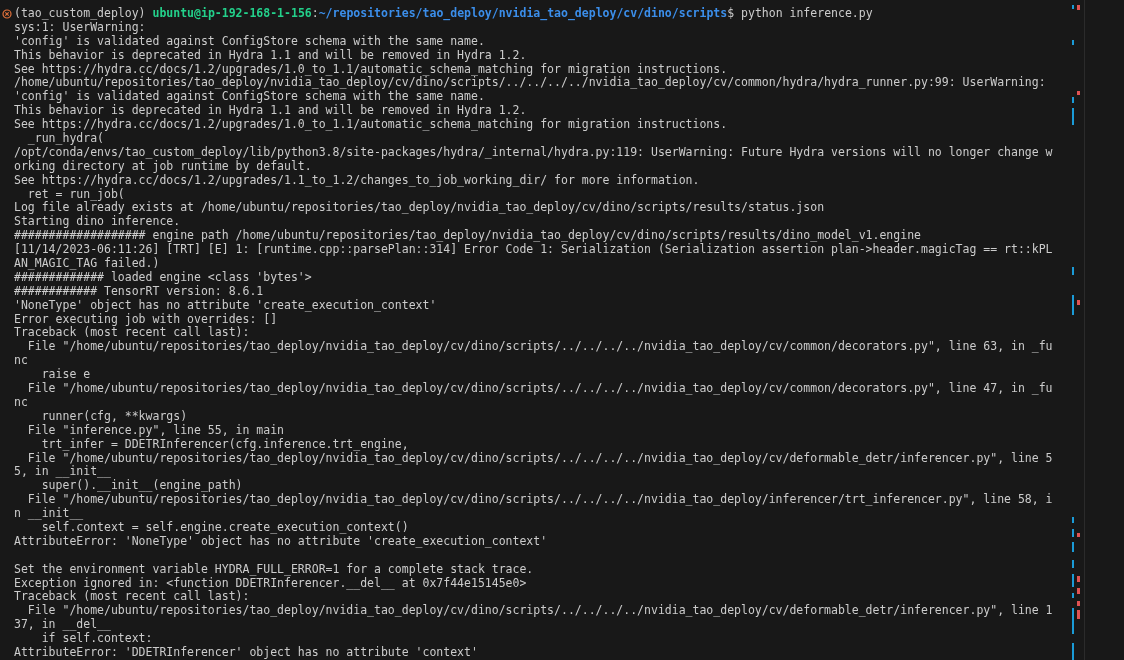 The height and width of the screenshot is (660, 1124). What do you see at coordinates (274, 569) in the screenshot?
I see `output-line: Set the environment variable HYDRA_FULL_ERROR=1 for a complete stack trace.` at bounding box center [274, 569].